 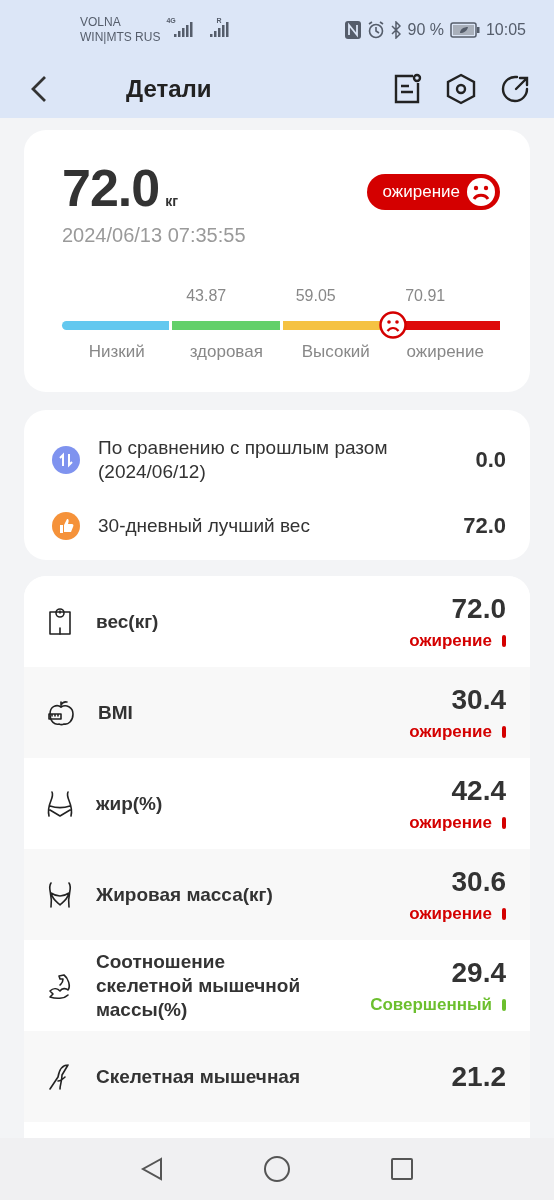 What do you see at coordinates (128, 621) in the screenshot?
I see `metric-label: вес(кг)` at bounding box center [128, 621].